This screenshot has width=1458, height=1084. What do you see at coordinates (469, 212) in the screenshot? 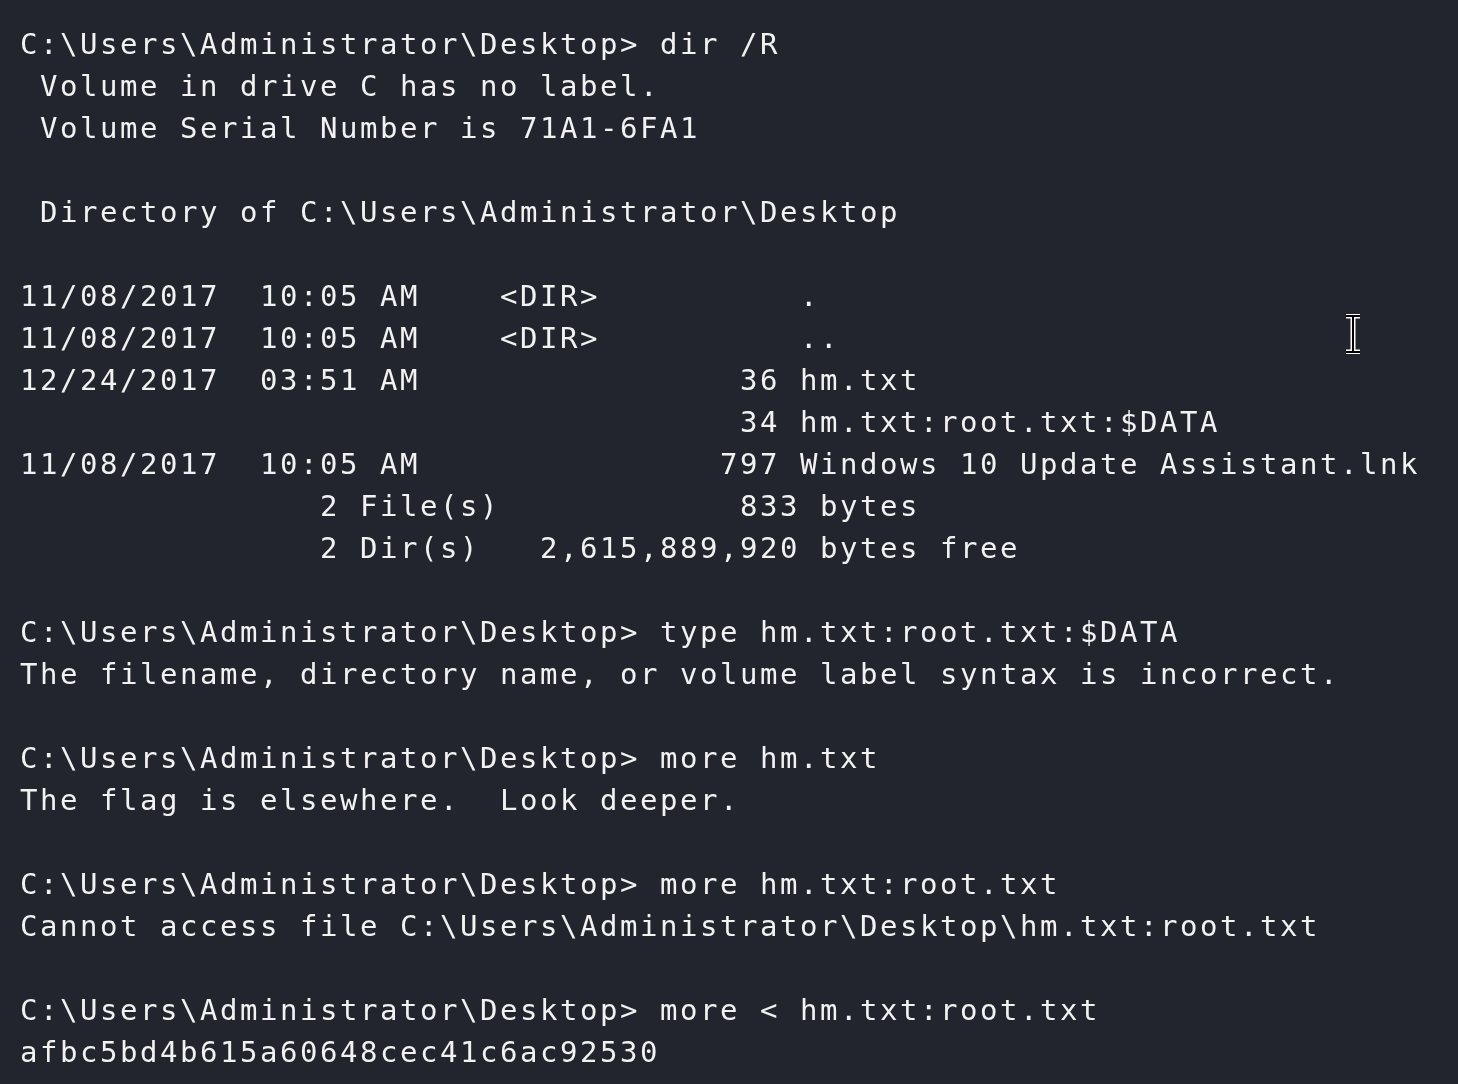
I see `terminal-line: Directory of C:\Users\Administrator\Desktop` at bounding box center [469, 212].